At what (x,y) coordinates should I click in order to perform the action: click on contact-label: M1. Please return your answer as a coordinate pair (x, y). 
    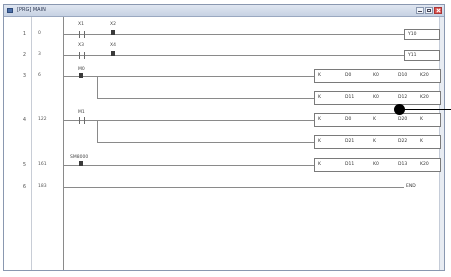
    Looking at the image, I should click on (81, 112).